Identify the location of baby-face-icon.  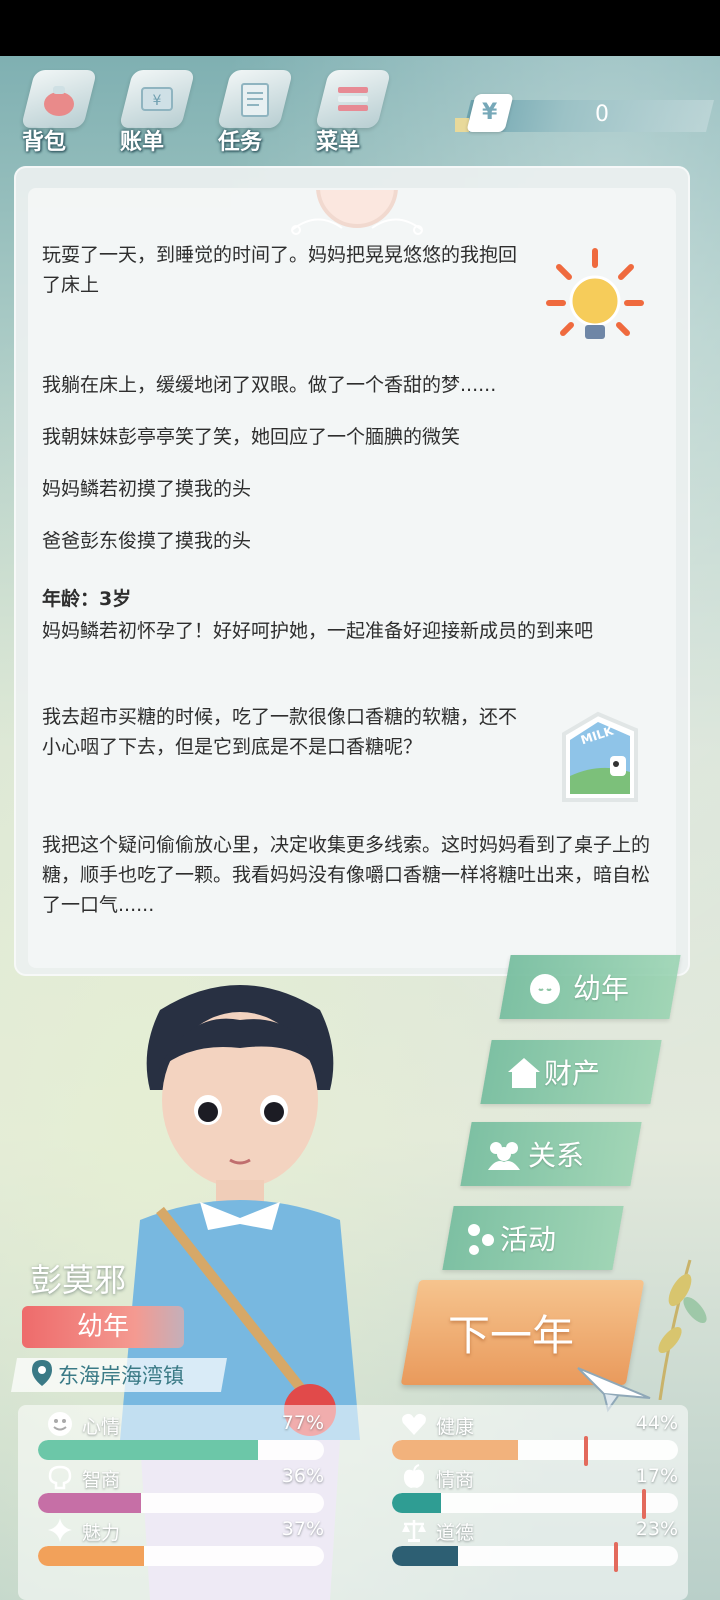
(545, 989).